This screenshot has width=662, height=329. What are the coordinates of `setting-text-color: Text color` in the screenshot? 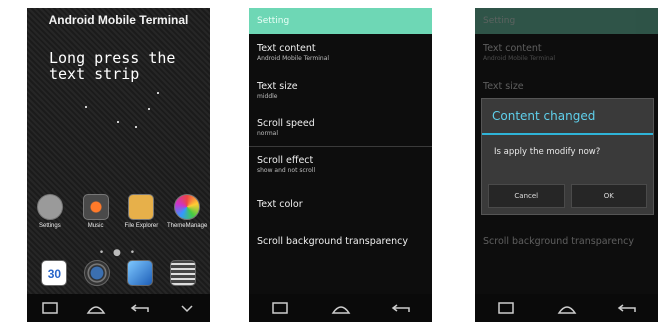 It's located at (342, 204).